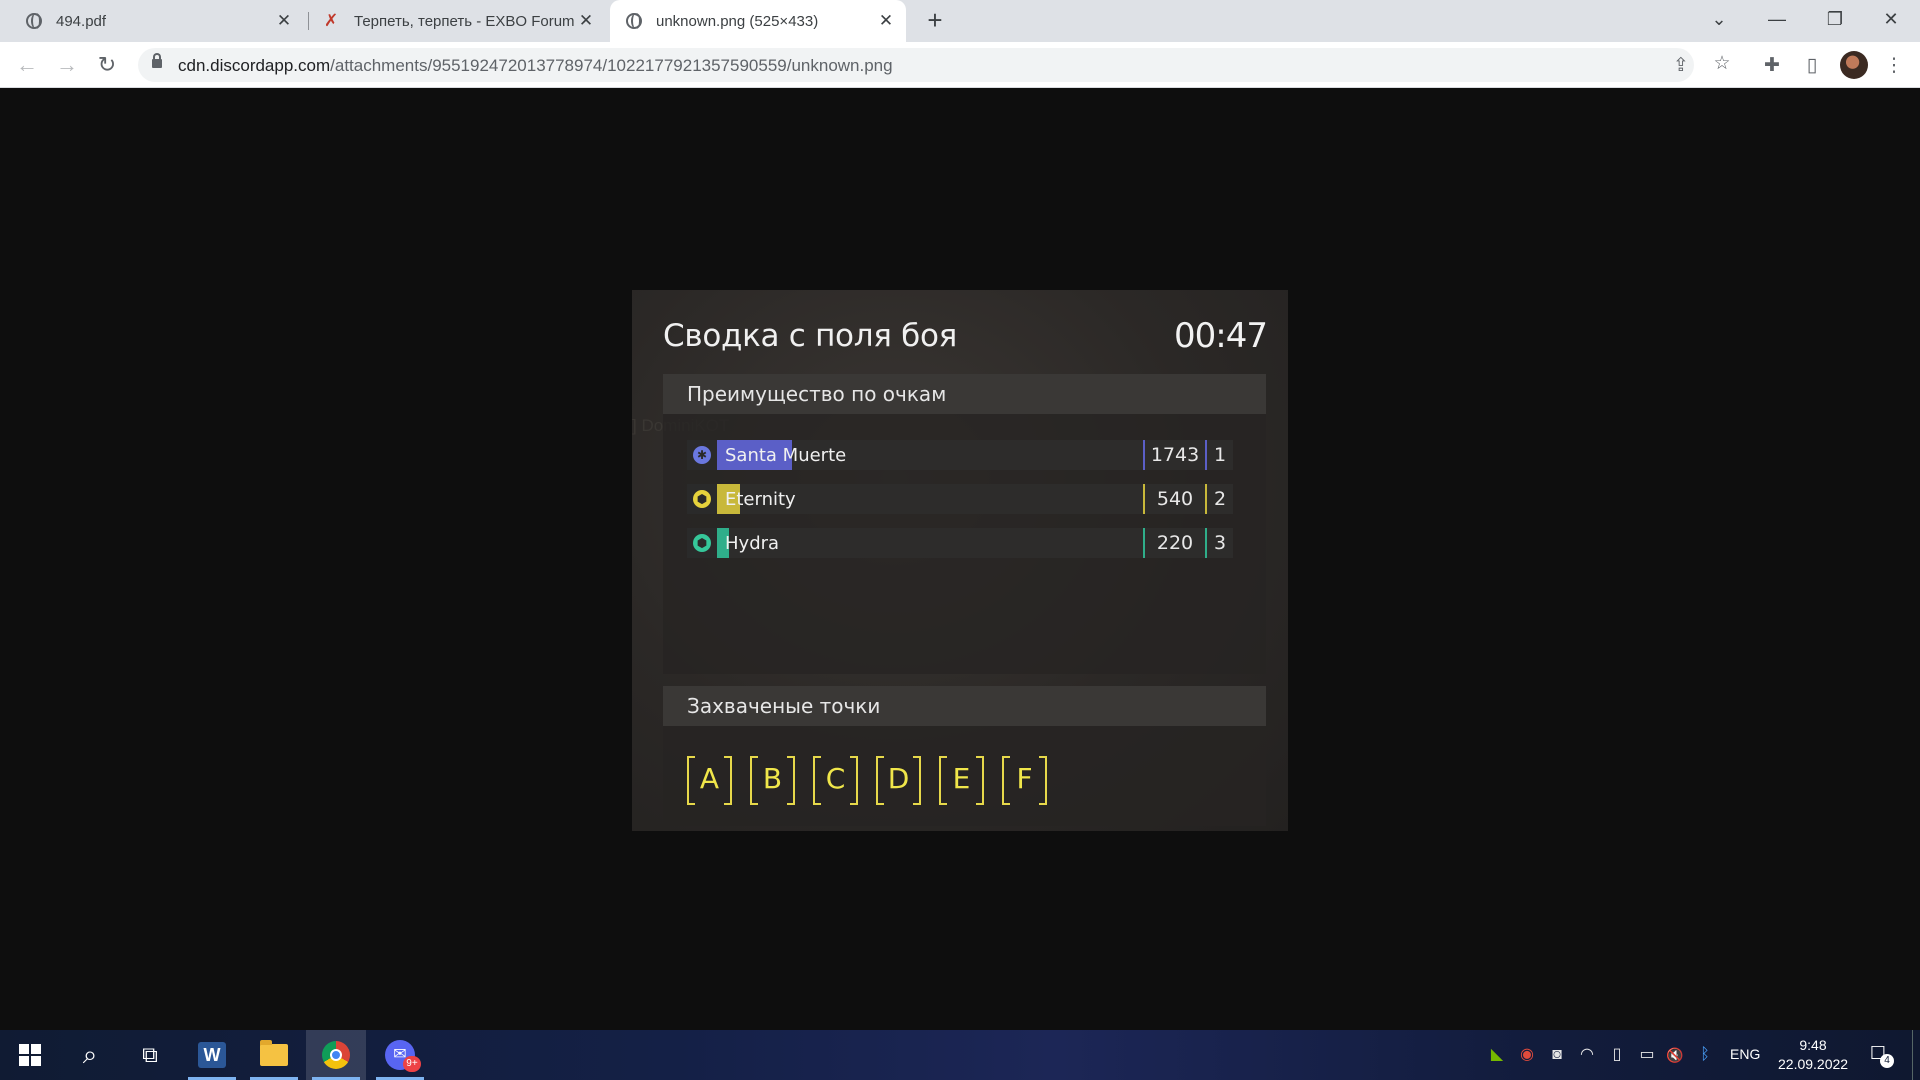 The width and height of the screenshot is (1920, 1080). I want to click on team-row: ✱ Santa Muerte 1743 1, so click(960, 455).